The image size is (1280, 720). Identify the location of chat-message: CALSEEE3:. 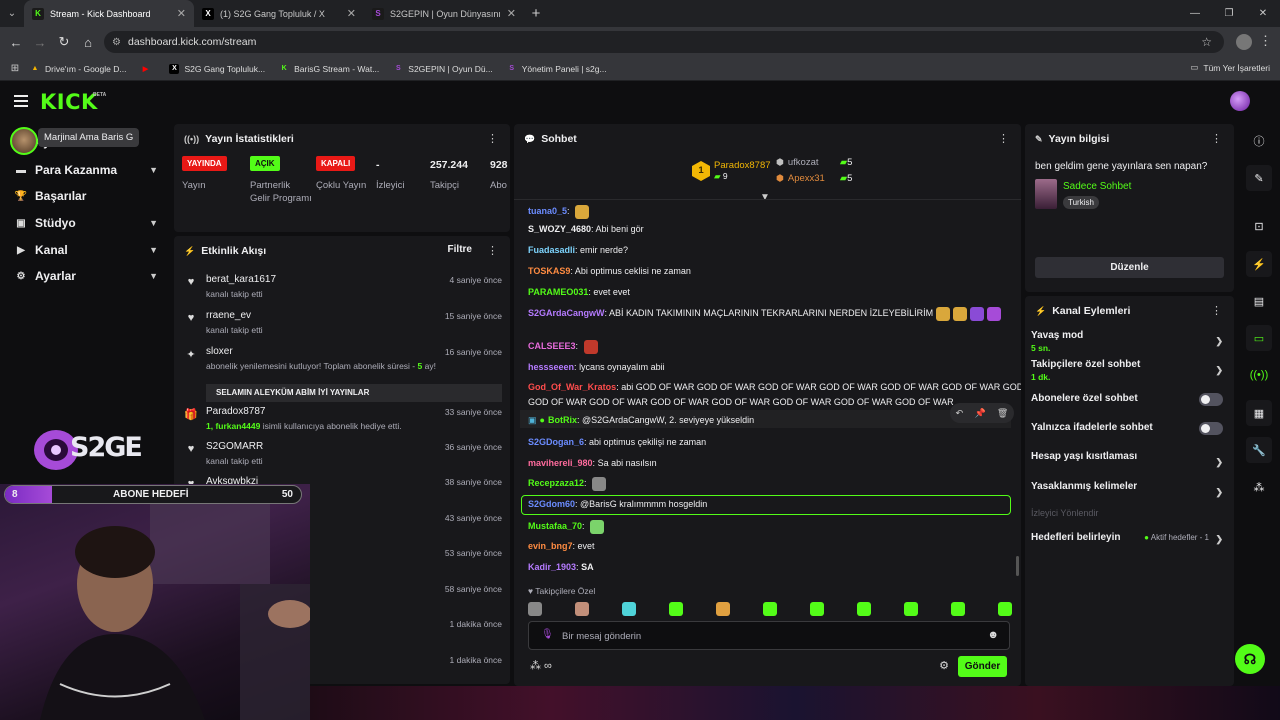
(768, 346).